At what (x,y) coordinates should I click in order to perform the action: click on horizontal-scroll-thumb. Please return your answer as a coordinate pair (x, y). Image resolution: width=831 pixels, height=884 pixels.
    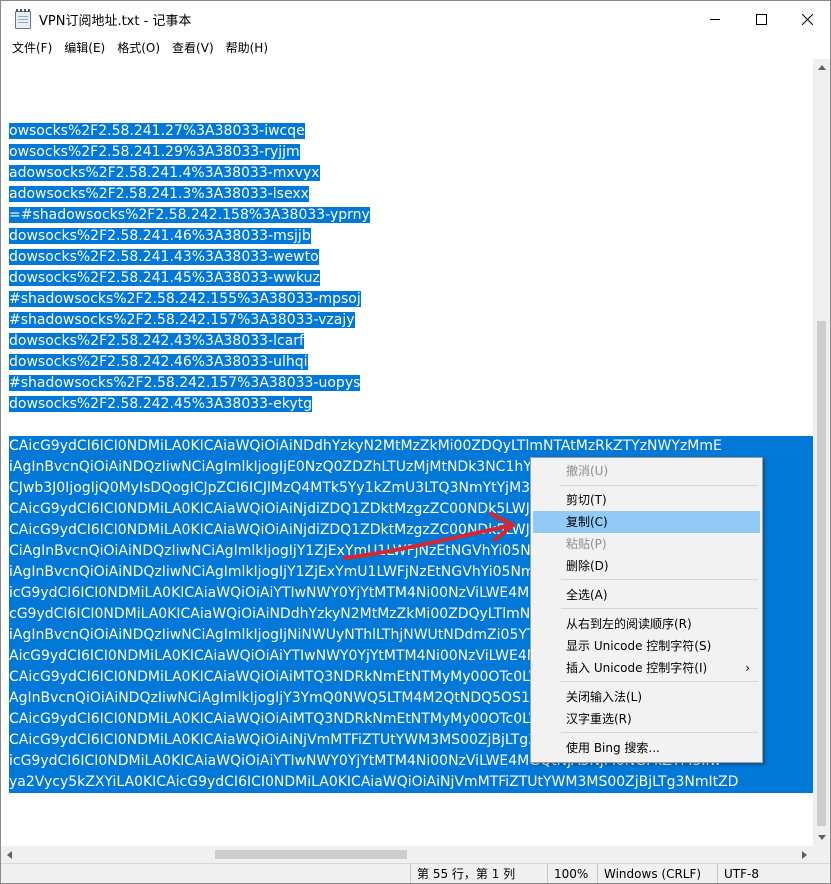
    Looking at the image, I should click on (311, 854).